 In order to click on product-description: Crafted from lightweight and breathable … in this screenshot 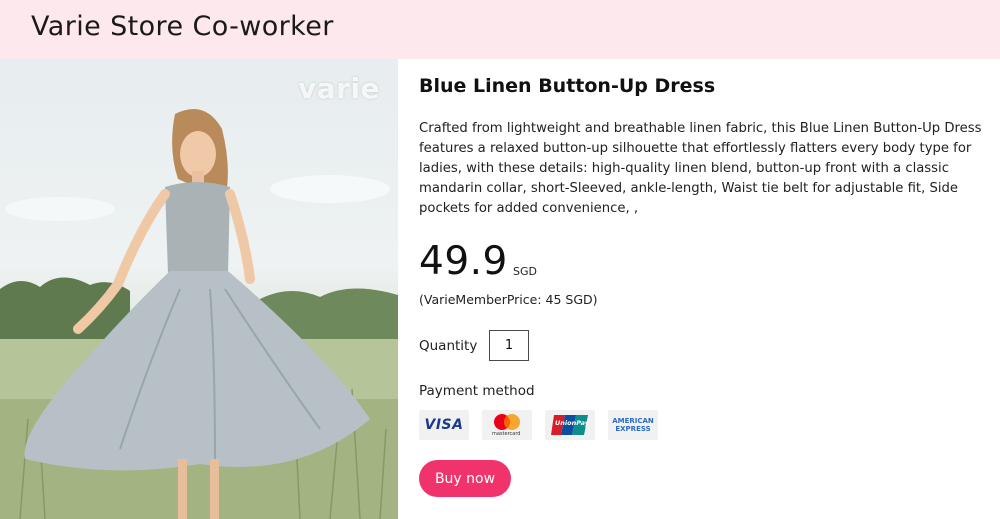, I will do `click(700, 168)`.